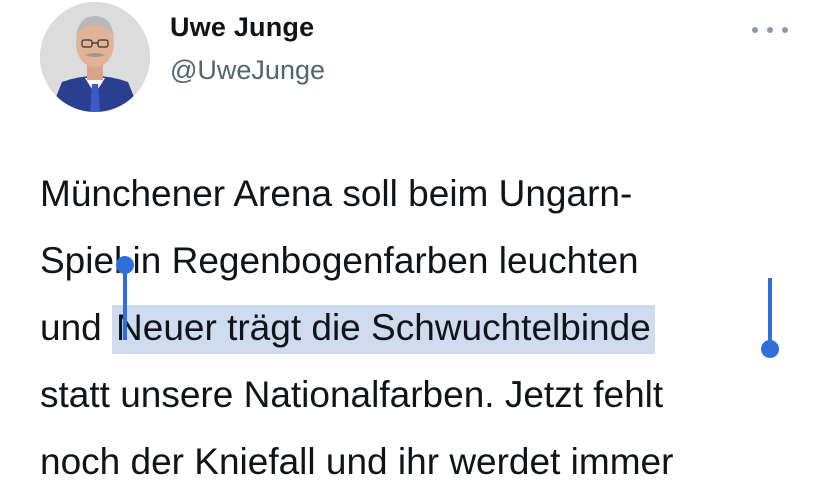 Image resolution: width=827 pixels, height=495 pixels. I want to click on selection-end-cursor, so click(770, 313).